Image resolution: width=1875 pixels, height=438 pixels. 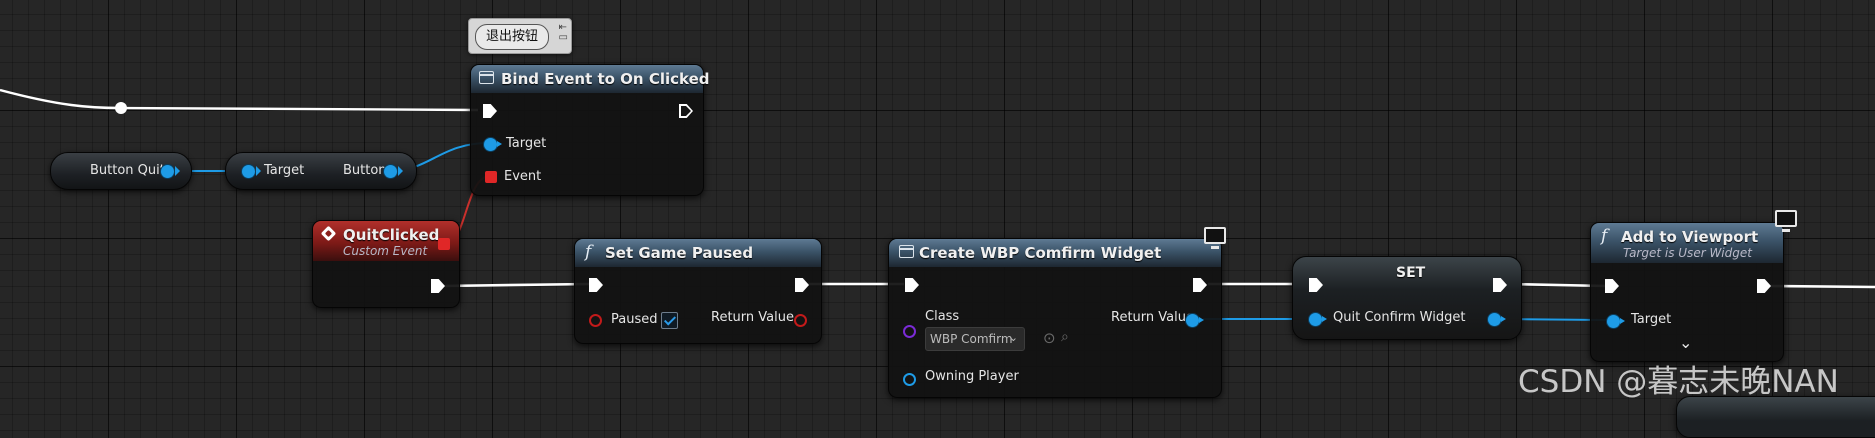 What do you see at coordinates (1049, 338) in the screenshot?
I see `use-selected-asset-icon: ⊙` at bounding box center [1049, 338].